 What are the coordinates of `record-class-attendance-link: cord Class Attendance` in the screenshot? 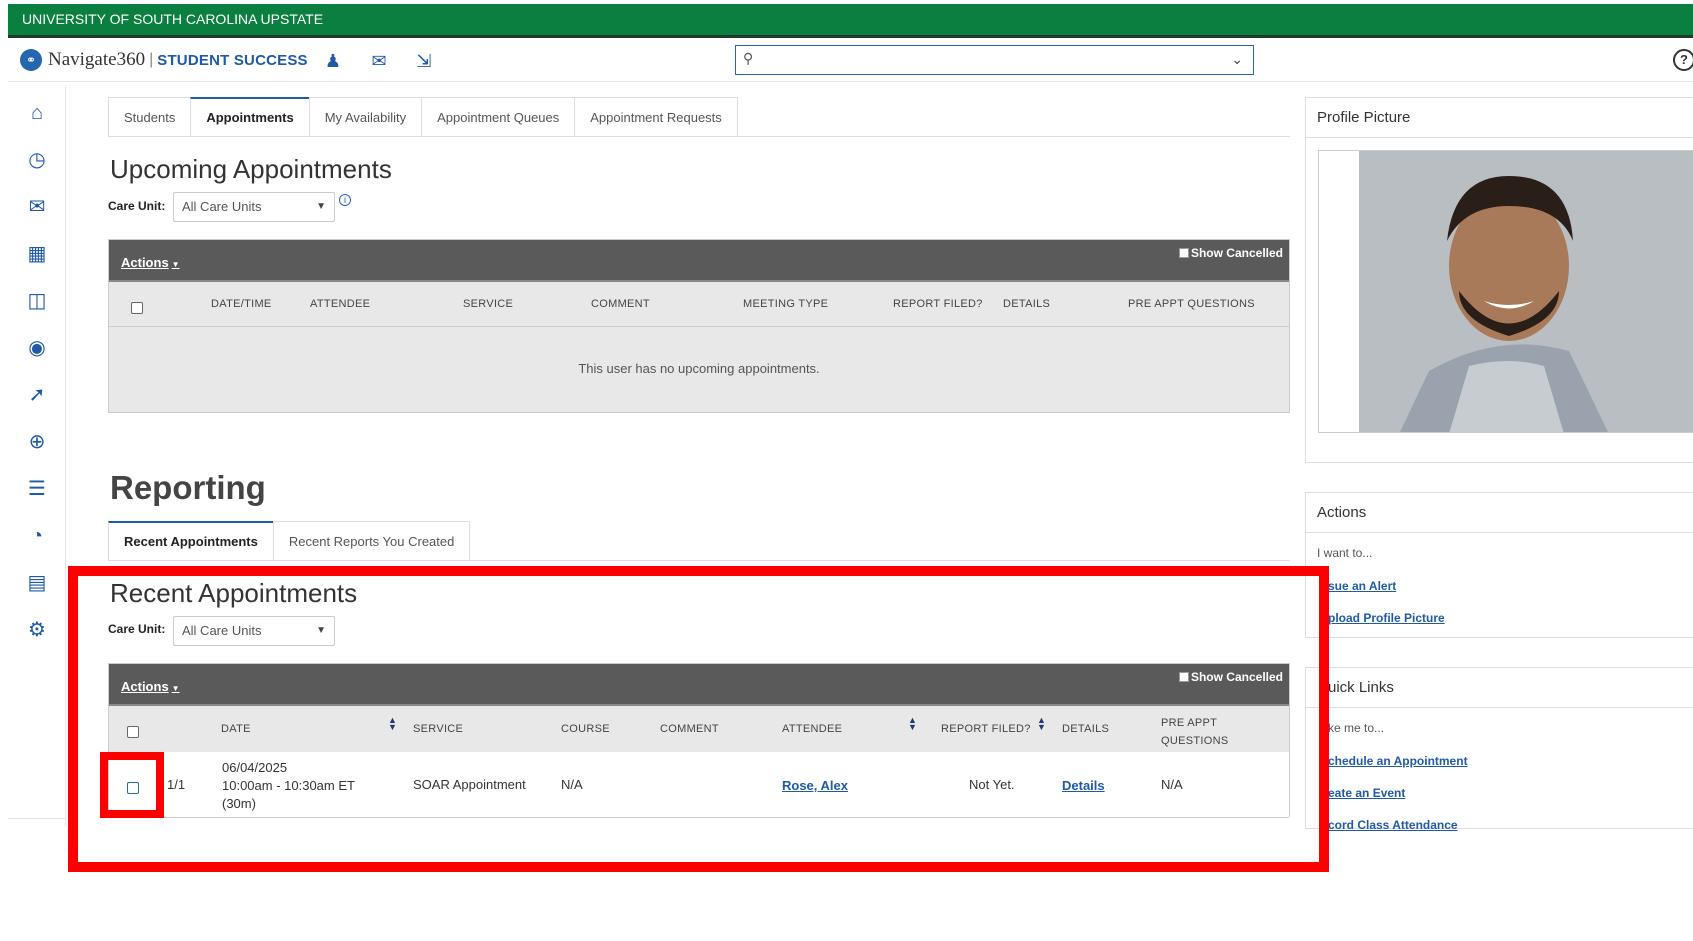 It's located at (1393, 825).